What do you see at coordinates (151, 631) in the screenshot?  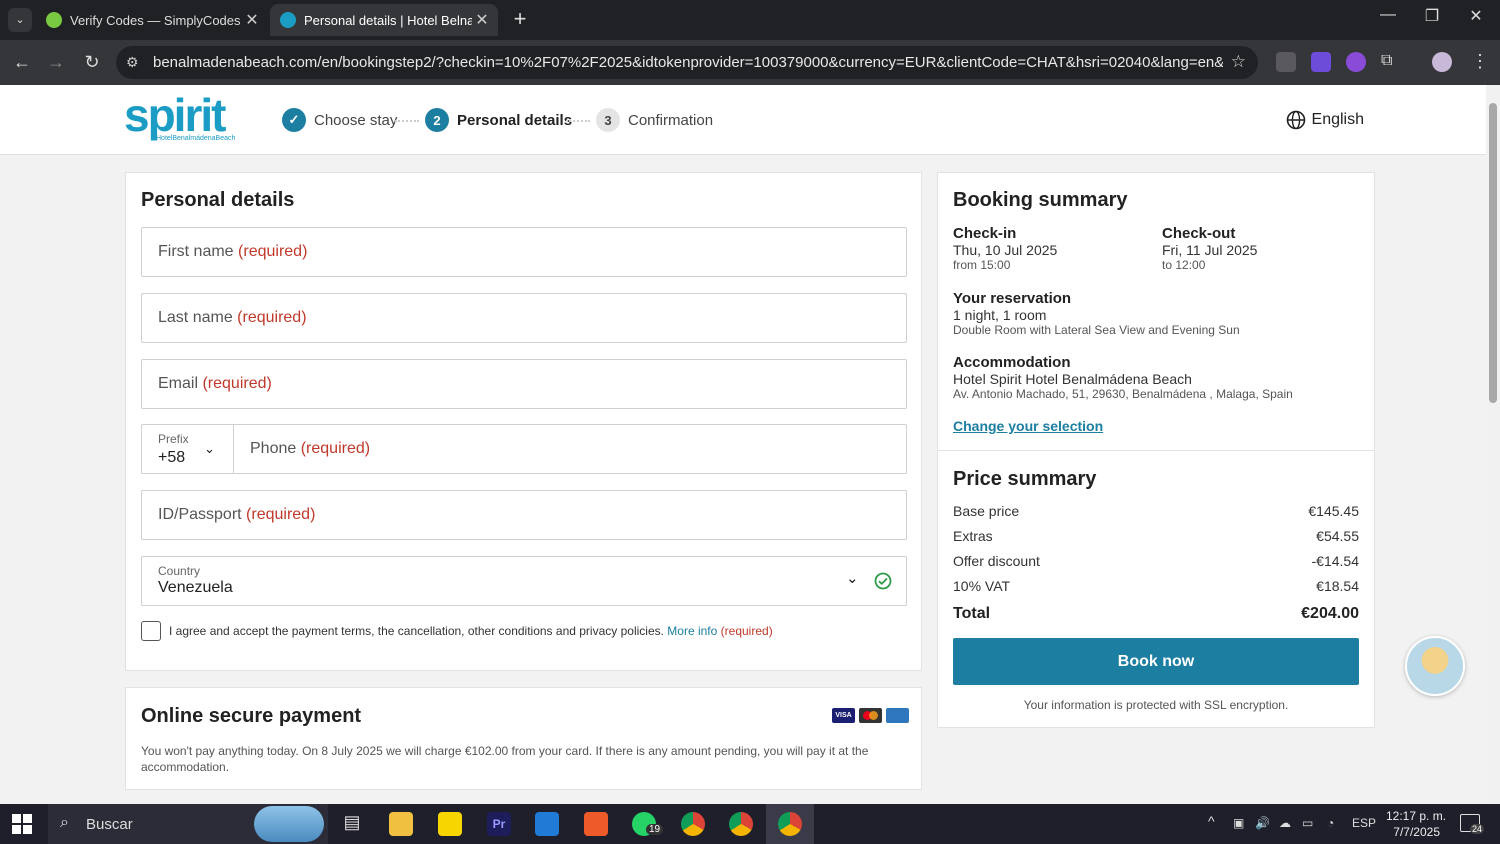 I see `terms-checkbox` at bounding box center [151, 631].